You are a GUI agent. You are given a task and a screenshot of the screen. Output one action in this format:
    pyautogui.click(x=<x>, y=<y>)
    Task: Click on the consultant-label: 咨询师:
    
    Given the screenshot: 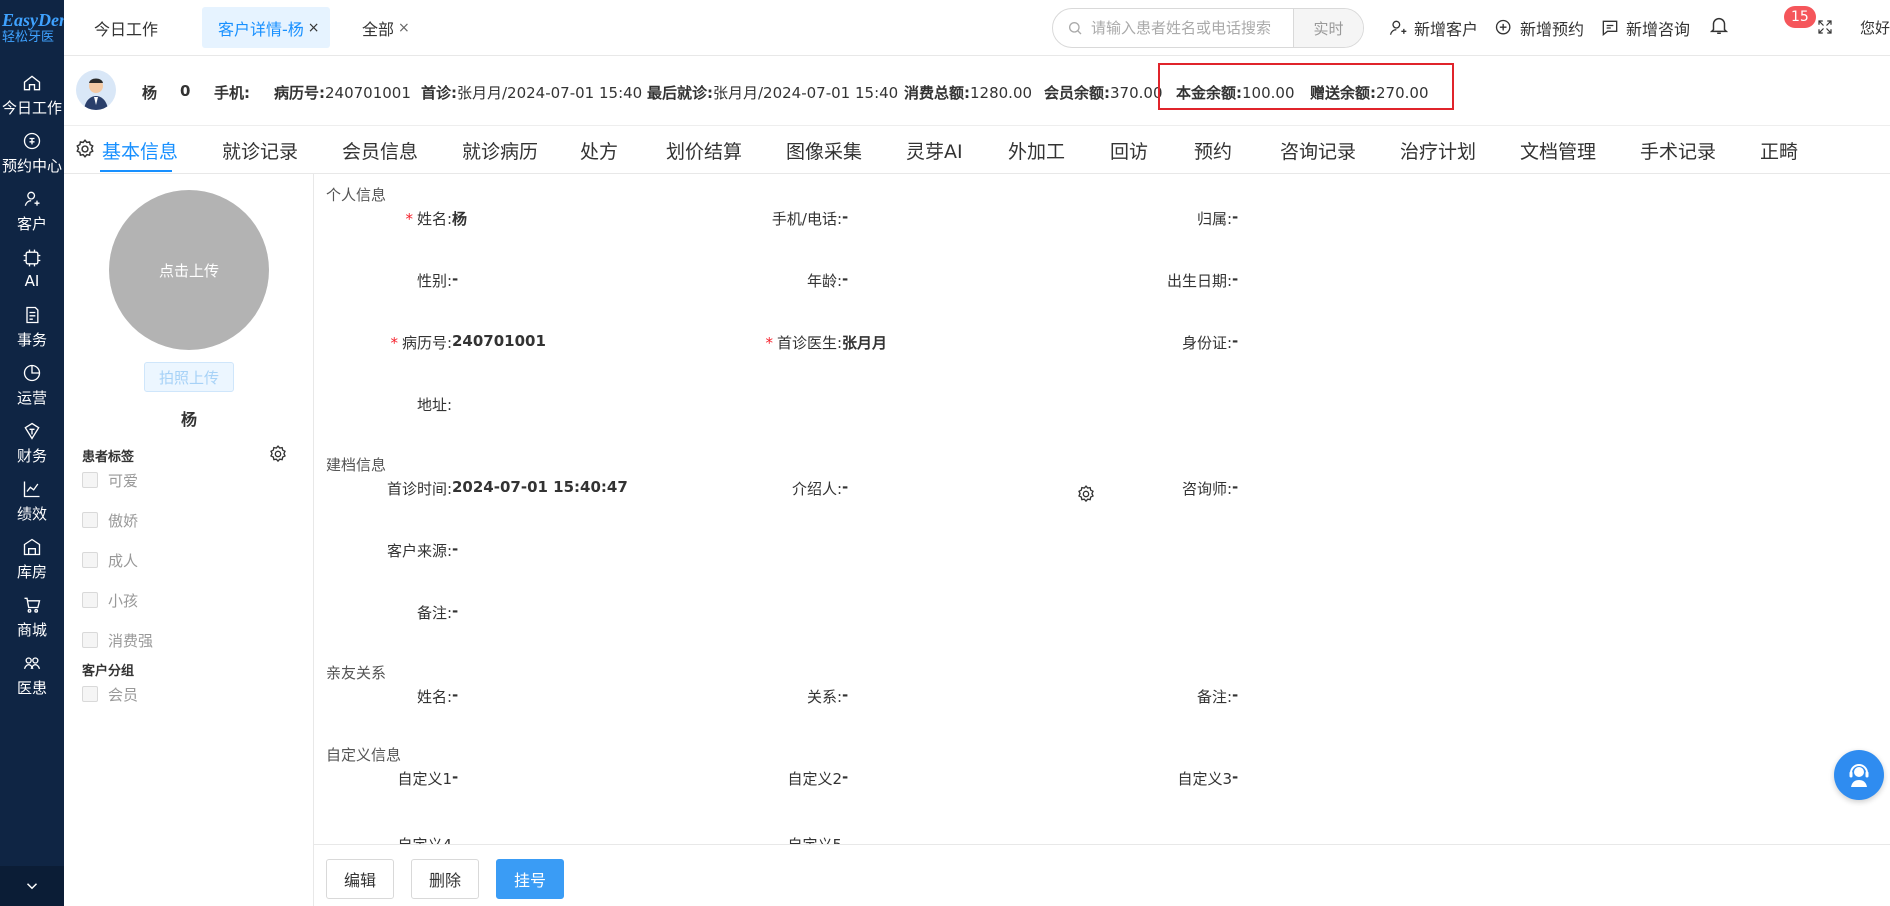 What is the action you would take?
    pyautogui.click(x=1206, y=489)
    